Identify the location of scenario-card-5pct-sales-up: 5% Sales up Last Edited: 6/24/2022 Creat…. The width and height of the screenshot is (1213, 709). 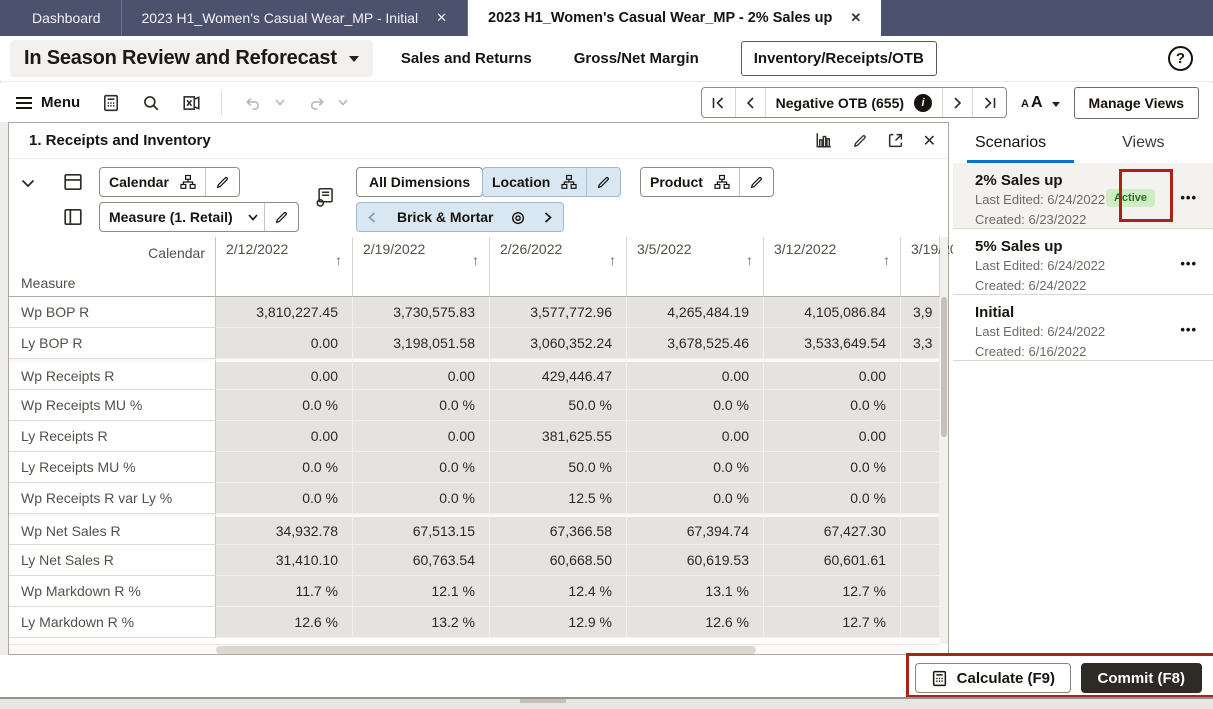
(1083, 262).